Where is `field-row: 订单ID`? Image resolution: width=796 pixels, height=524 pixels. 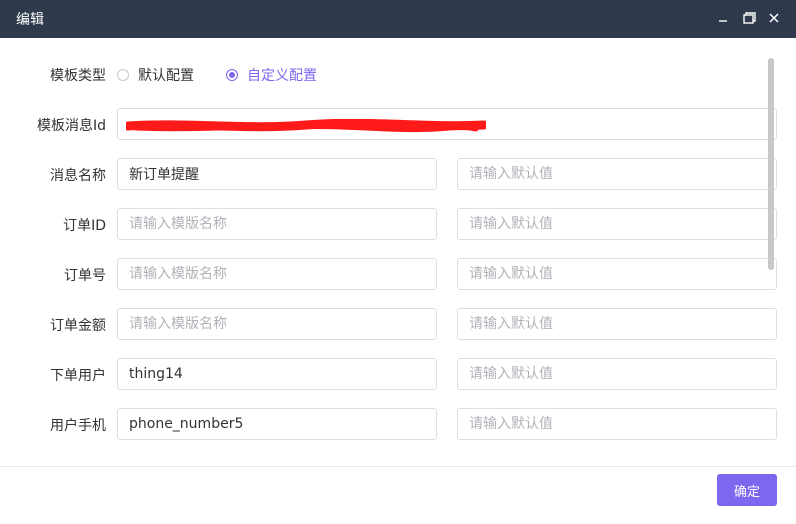 field-row: 订单ID is located at coordinates (398, 224).